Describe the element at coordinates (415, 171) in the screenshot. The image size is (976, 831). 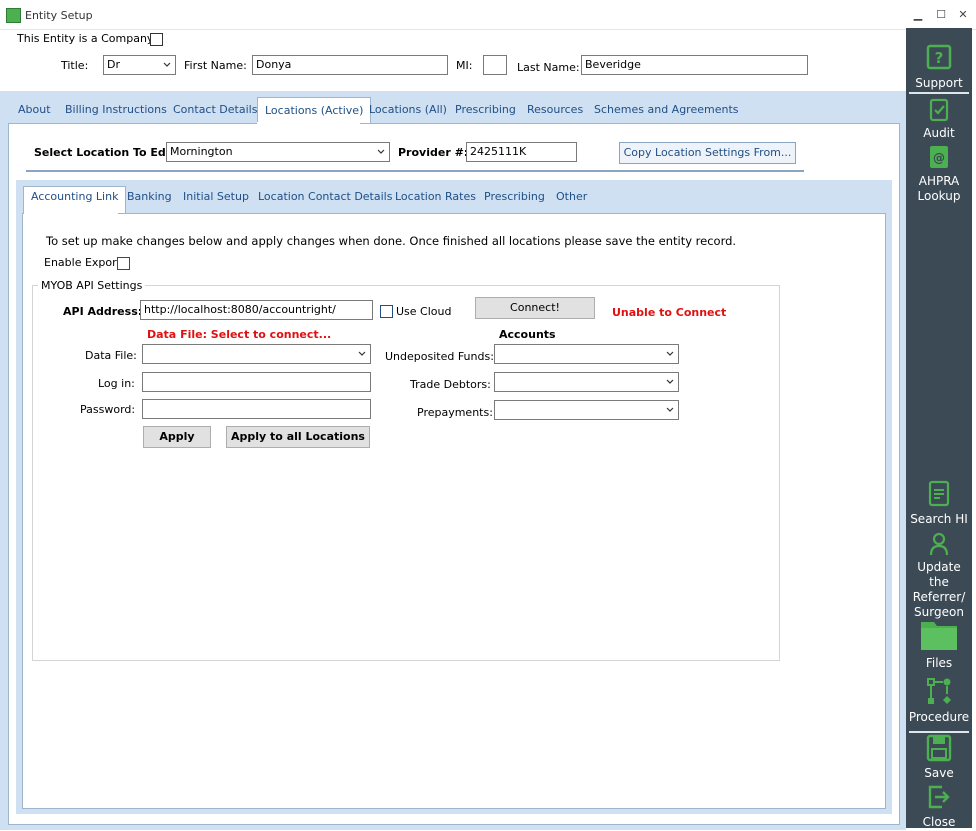
I see `divider` at that location.